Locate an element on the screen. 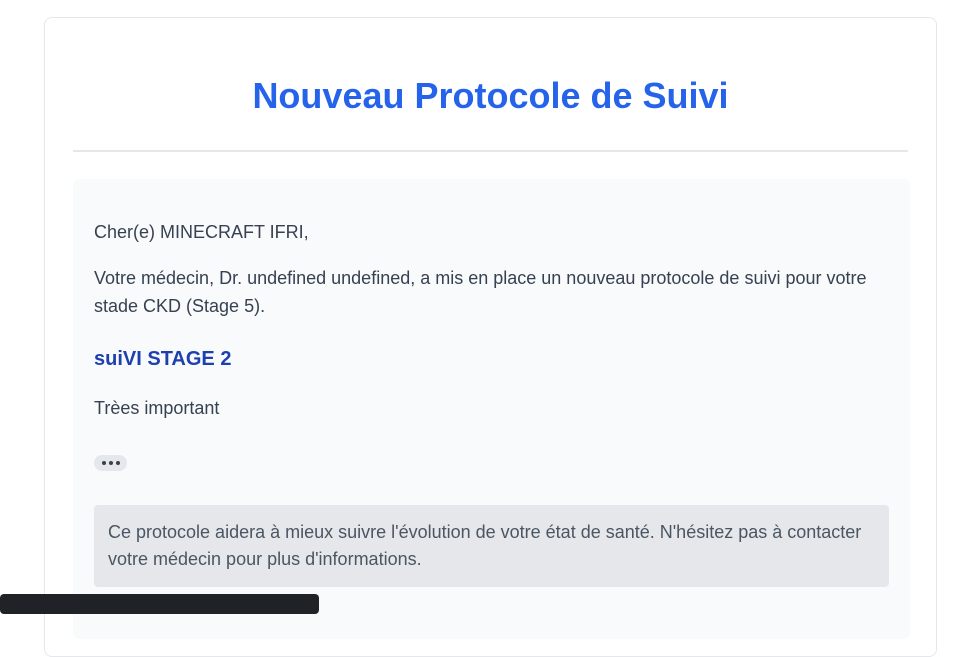 Image resolution: width=964 pixels, height=657 pixels. protocol-description: Trèes important is located at coordinates (157, 408).